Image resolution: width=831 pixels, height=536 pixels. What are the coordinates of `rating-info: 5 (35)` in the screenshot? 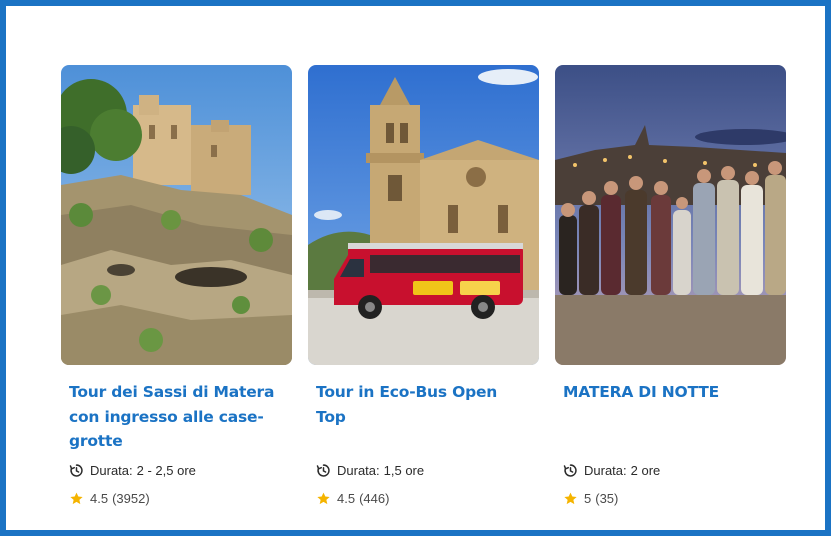 It's located at (670, 498).